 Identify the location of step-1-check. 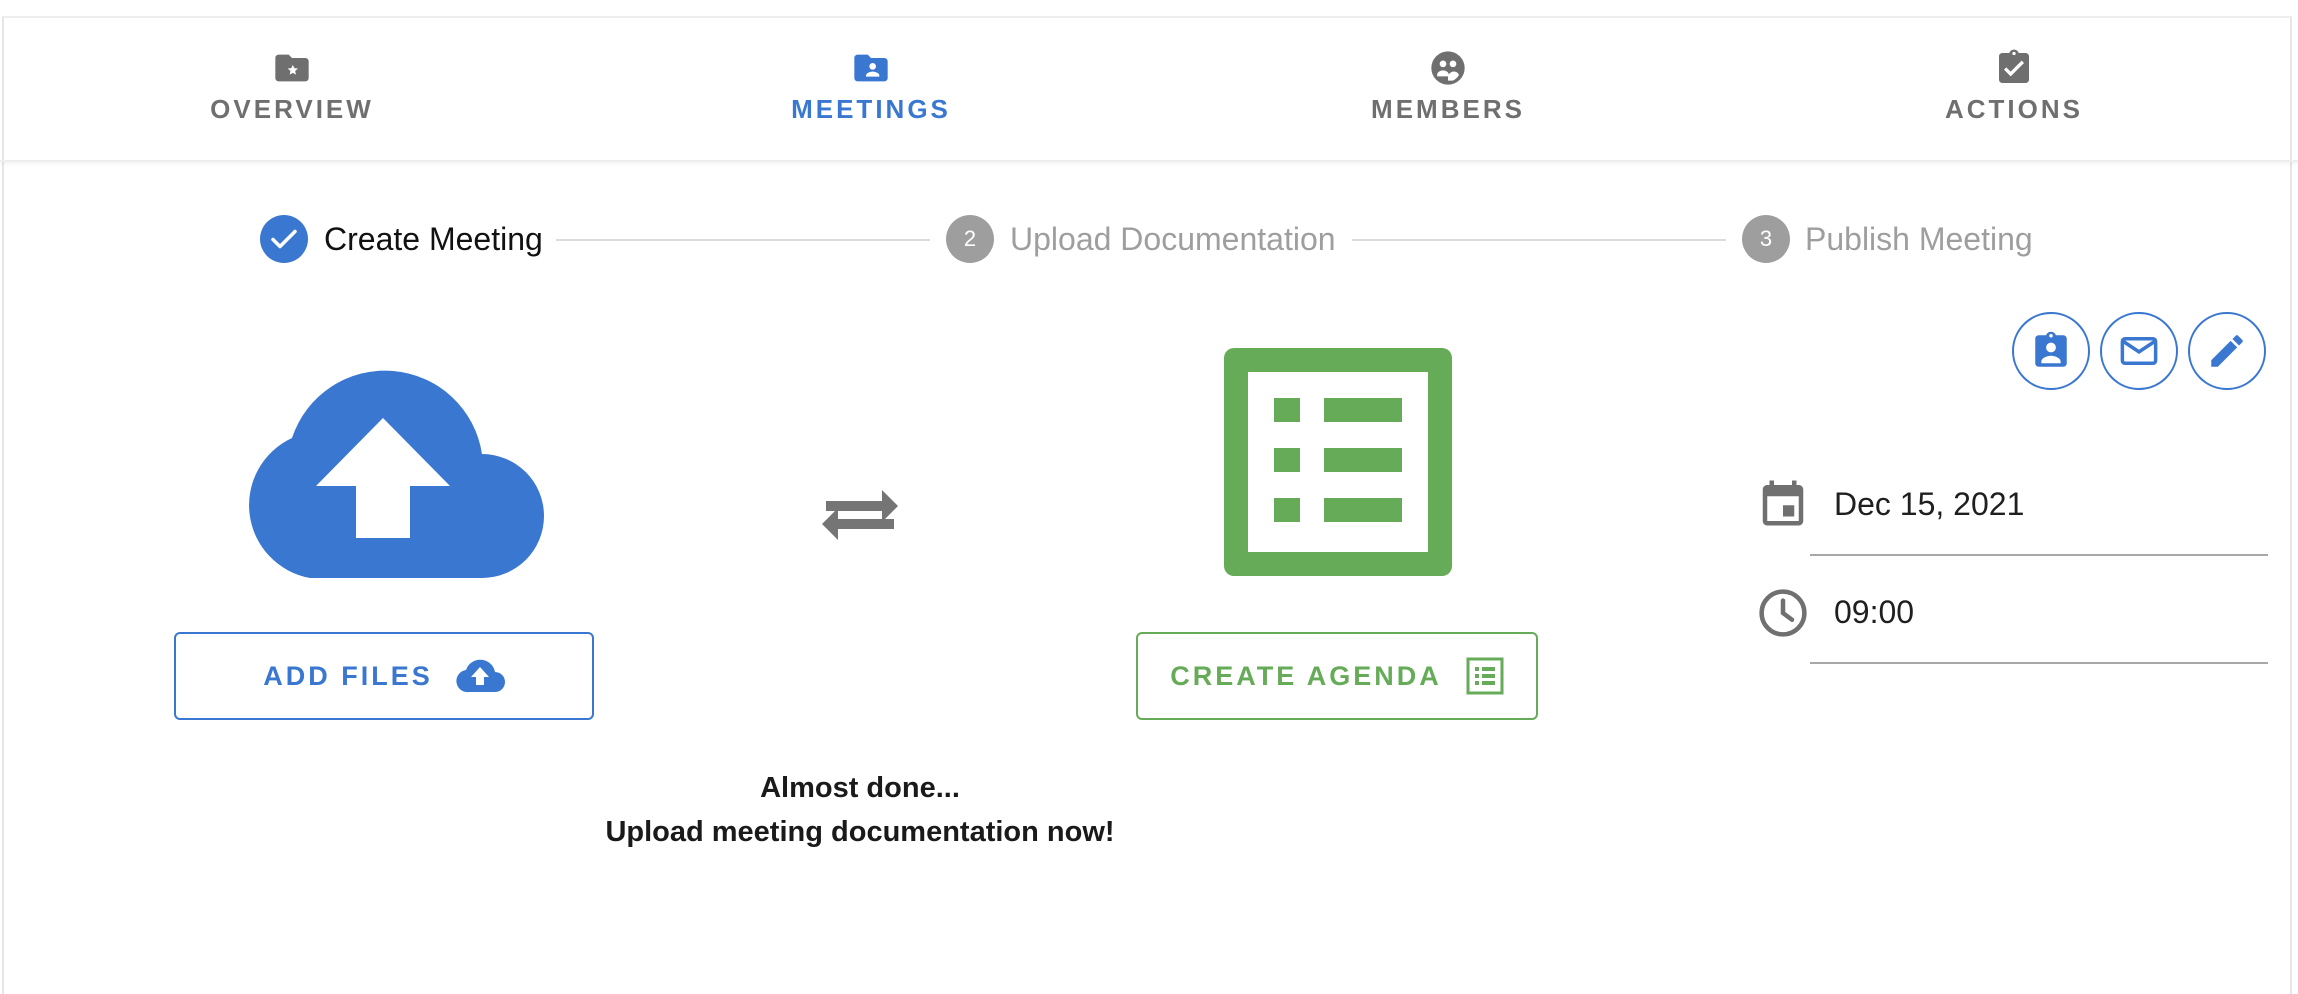
(284, 239).